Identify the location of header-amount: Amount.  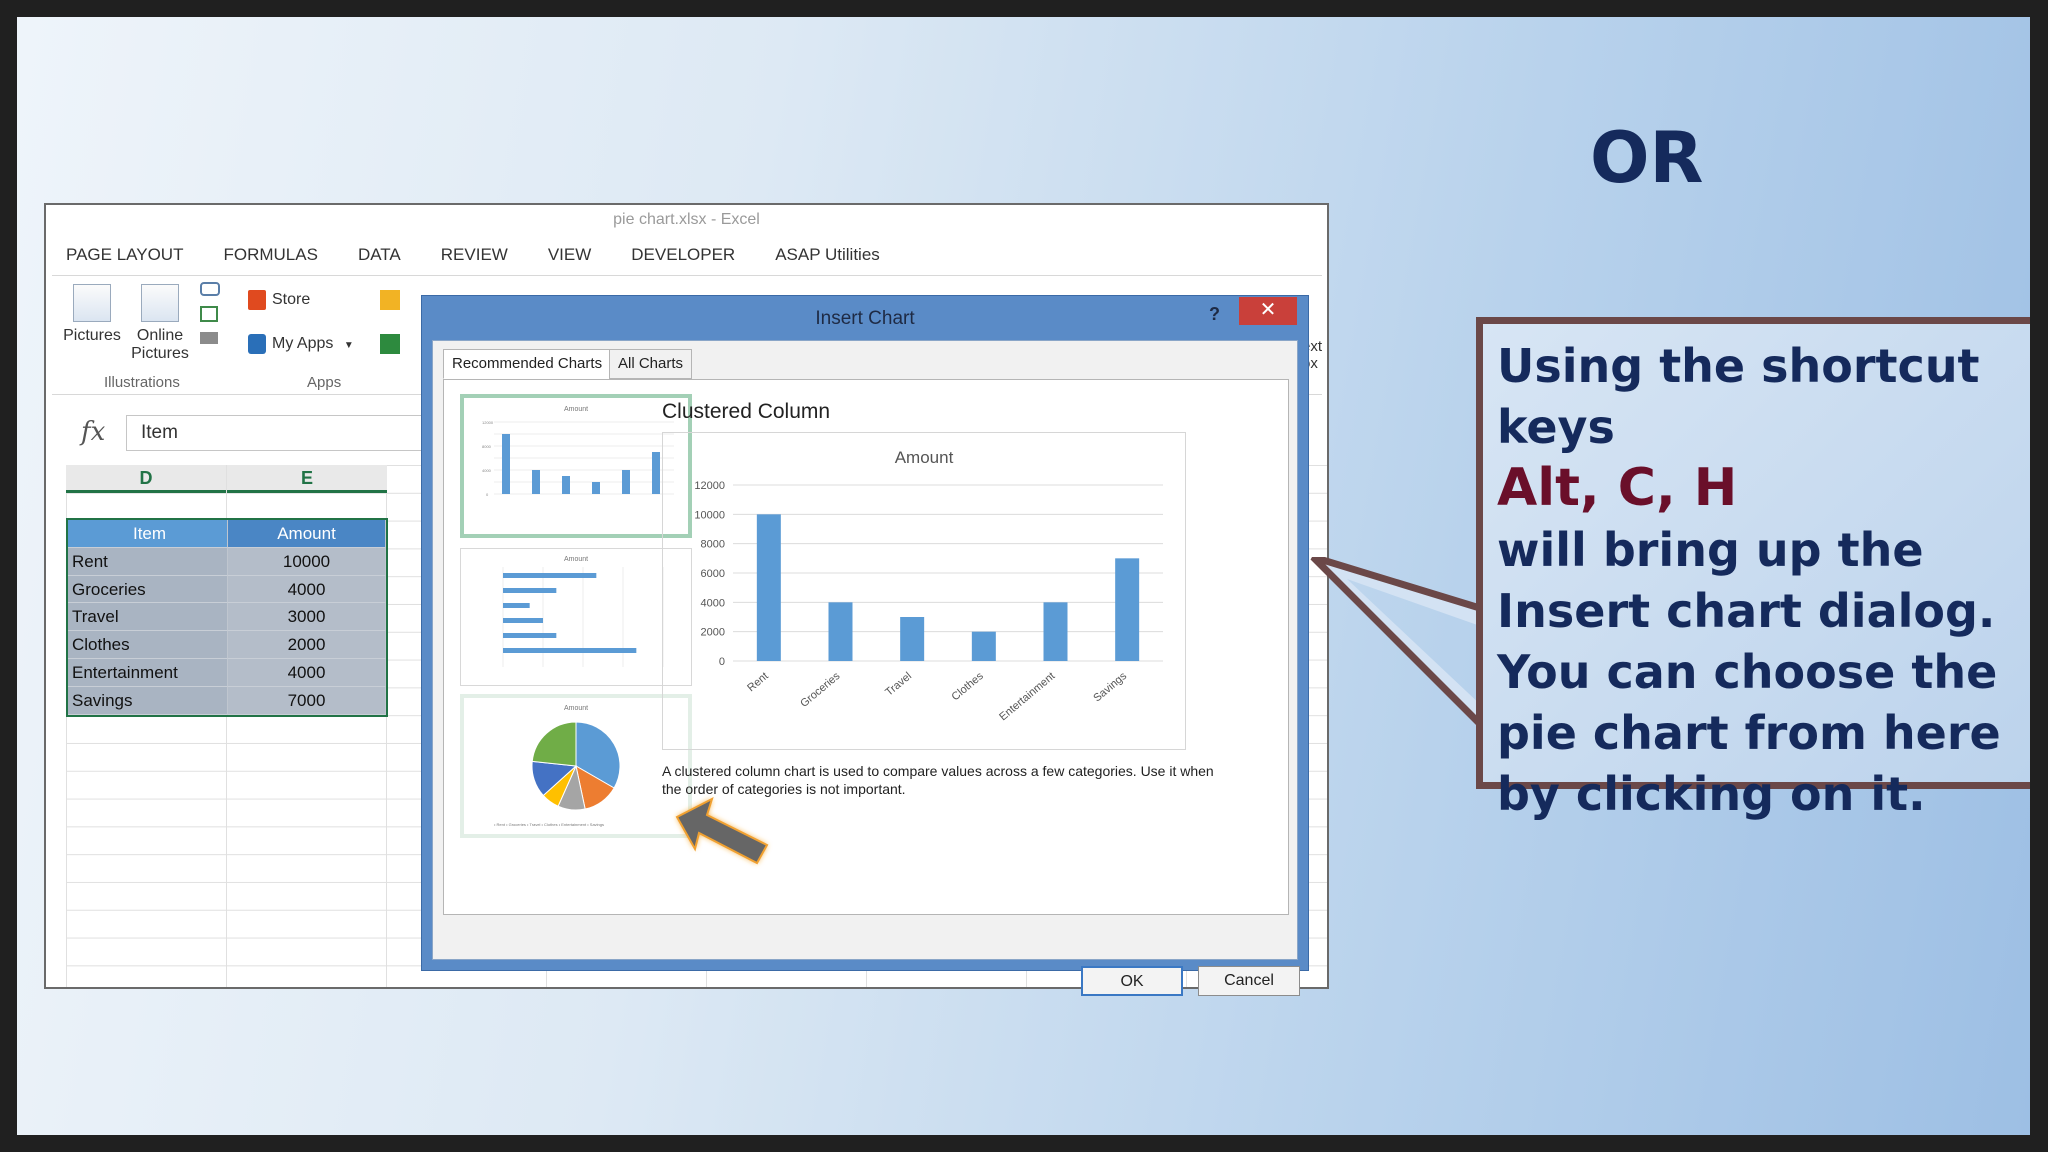
(307, 534).